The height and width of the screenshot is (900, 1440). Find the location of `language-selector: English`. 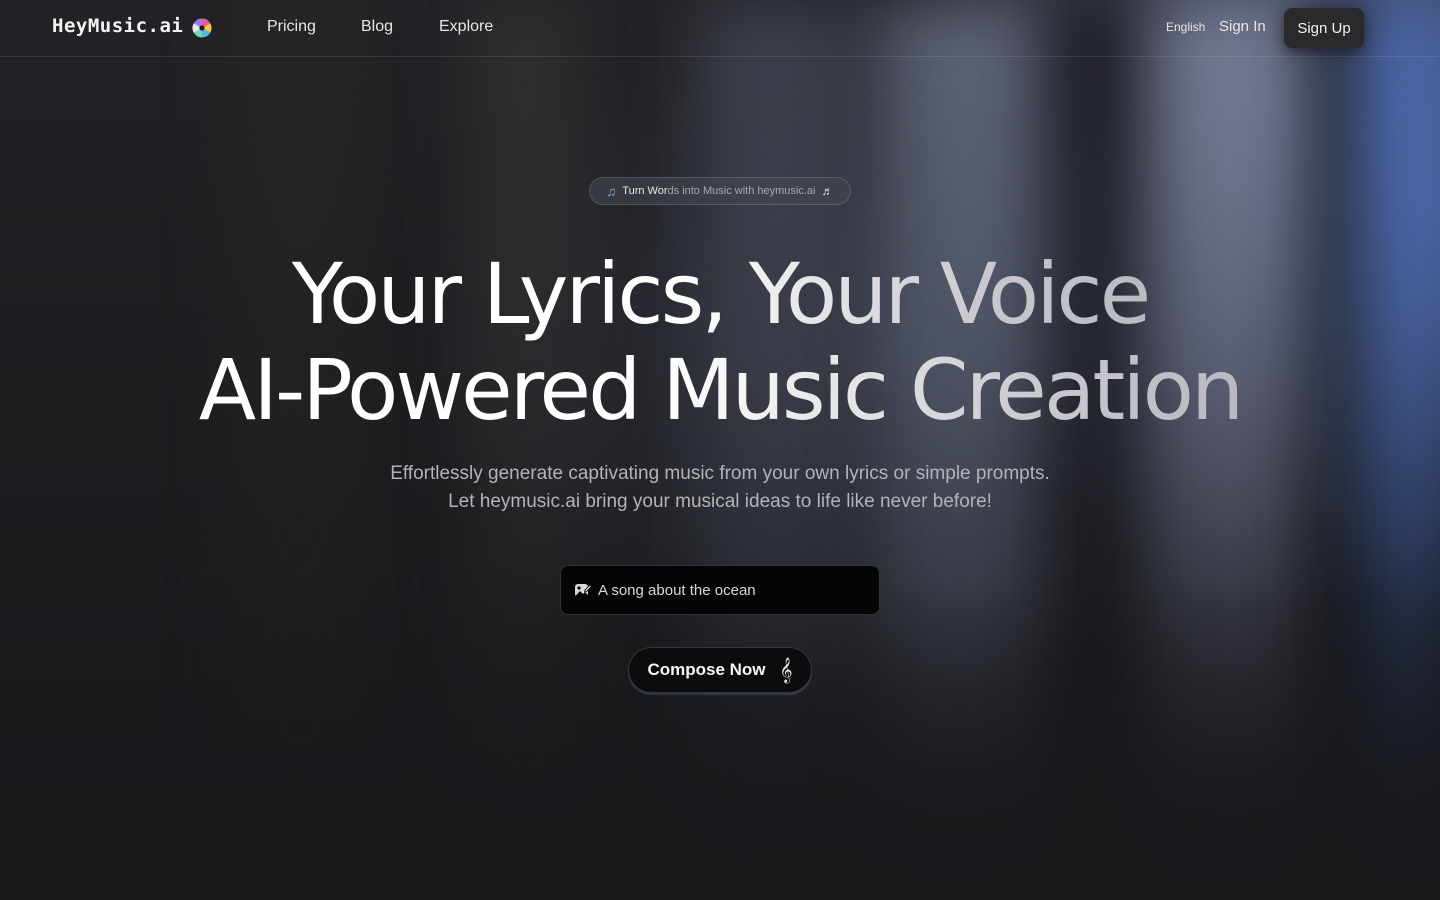

language-selector: English is located at coordinates (1185, 27).